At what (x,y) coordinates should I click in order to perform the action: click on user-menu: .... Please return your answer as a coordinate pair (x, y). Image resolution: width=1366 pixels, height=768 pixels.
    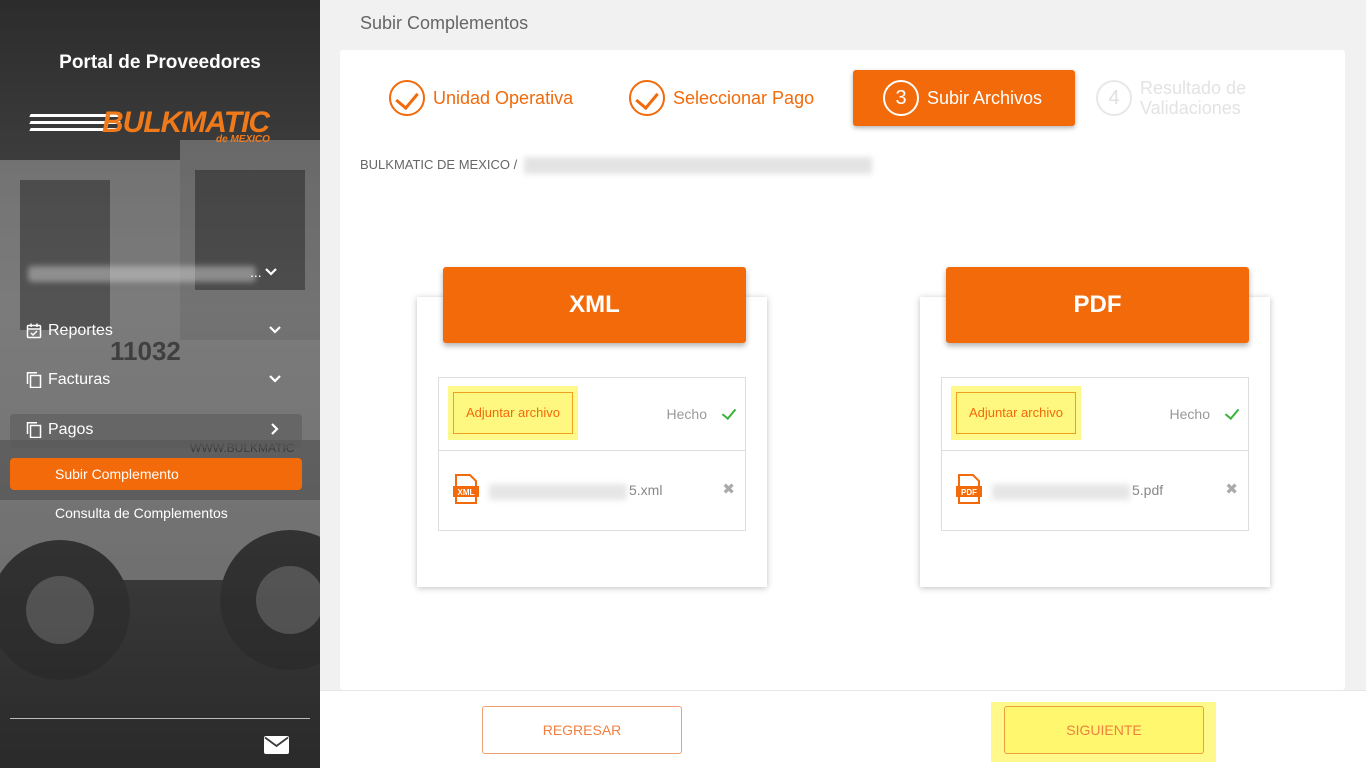
    Looking at the image, I should click on (158, 275).